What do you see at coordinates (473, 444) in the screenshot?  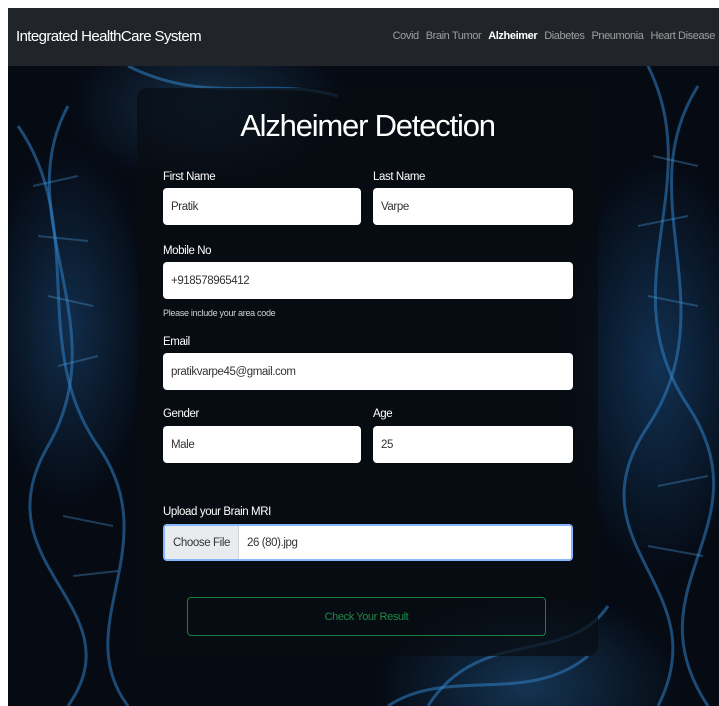 I see `age-field: 25` at bounding box center [473, 444].